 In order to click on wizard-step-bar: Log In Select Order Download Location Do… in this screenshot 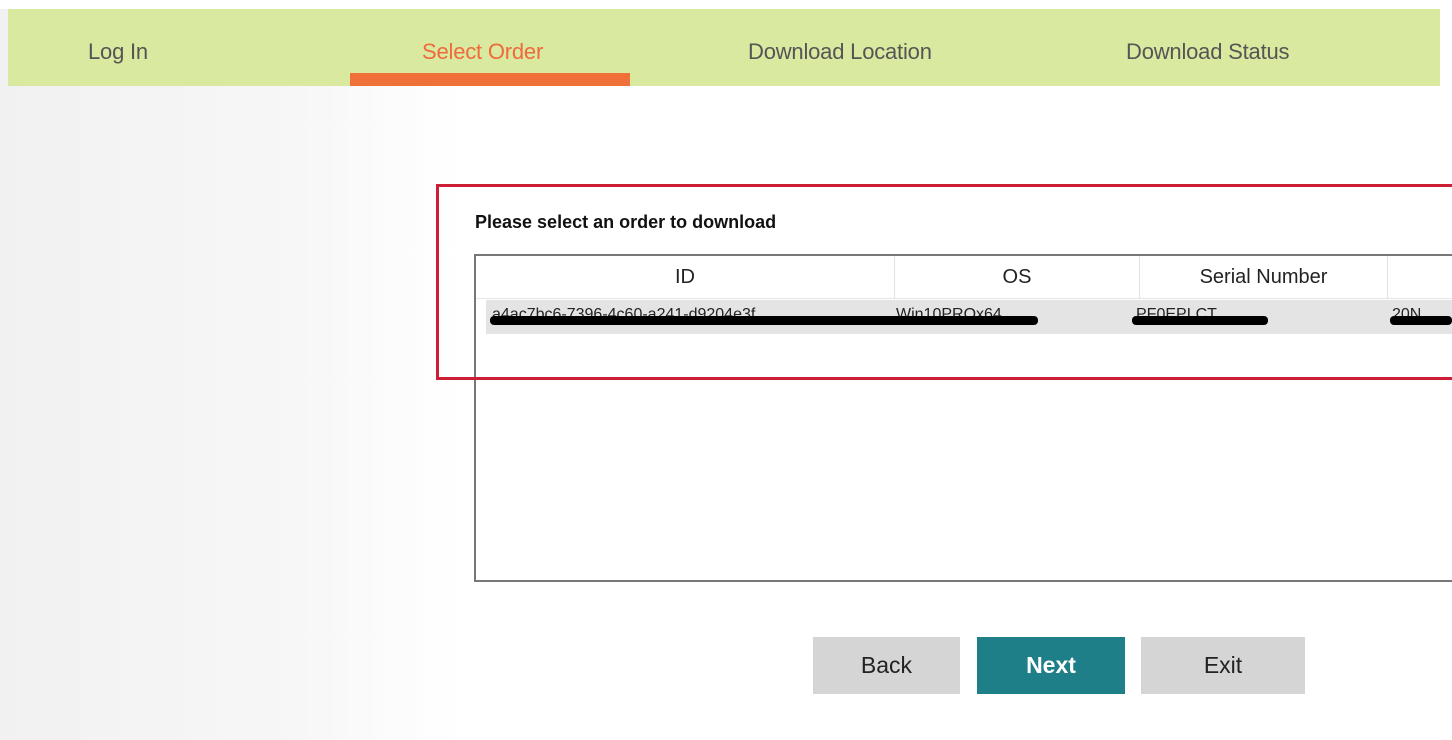, I will do `click(724, 47)`.